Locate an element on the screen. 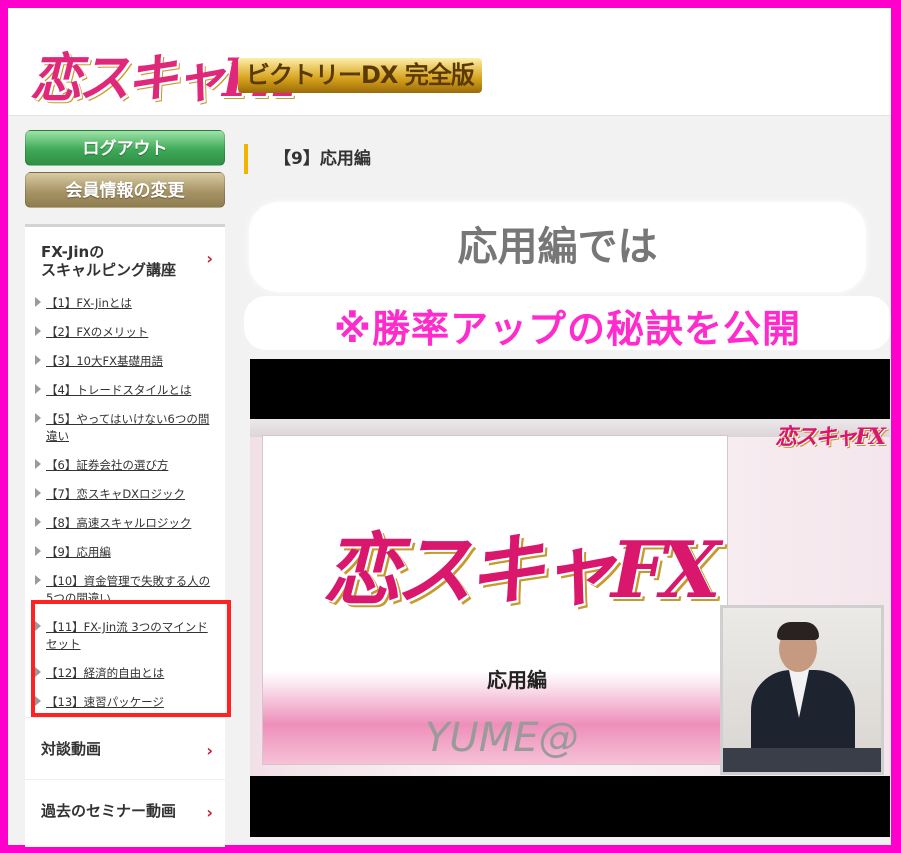 Image resolution: width=901 pixels, height=853 pixels. watermark-text: YUME@ is located at coordinates (502, 738).